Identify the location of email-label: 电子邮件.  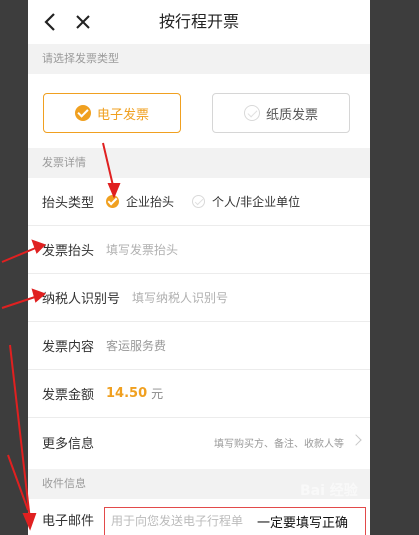
(68, 521).